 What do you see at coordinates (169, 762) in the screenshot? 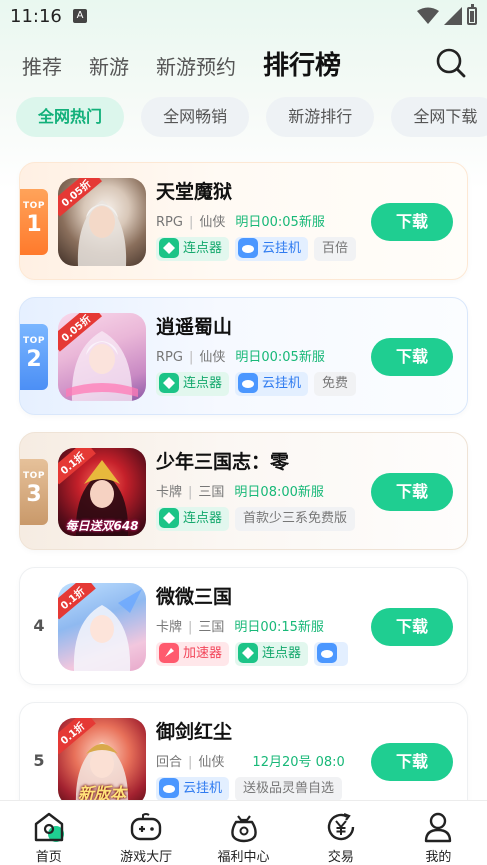
I see `game-category: 回合` at bounding box center [169, 762].